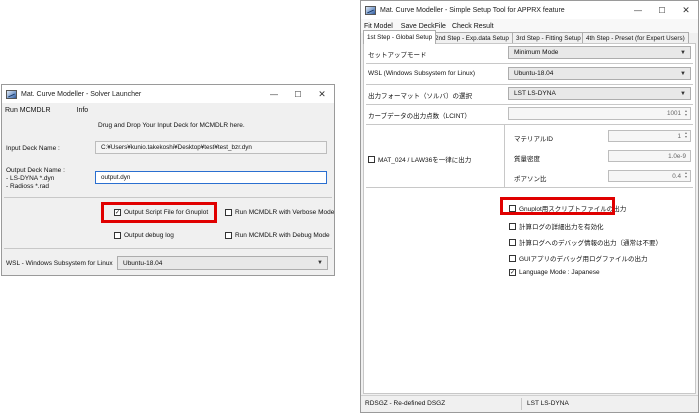  Describe the element at coordinates (512, 272) in the screenshot. I see `check-icon: ✓` at that location.